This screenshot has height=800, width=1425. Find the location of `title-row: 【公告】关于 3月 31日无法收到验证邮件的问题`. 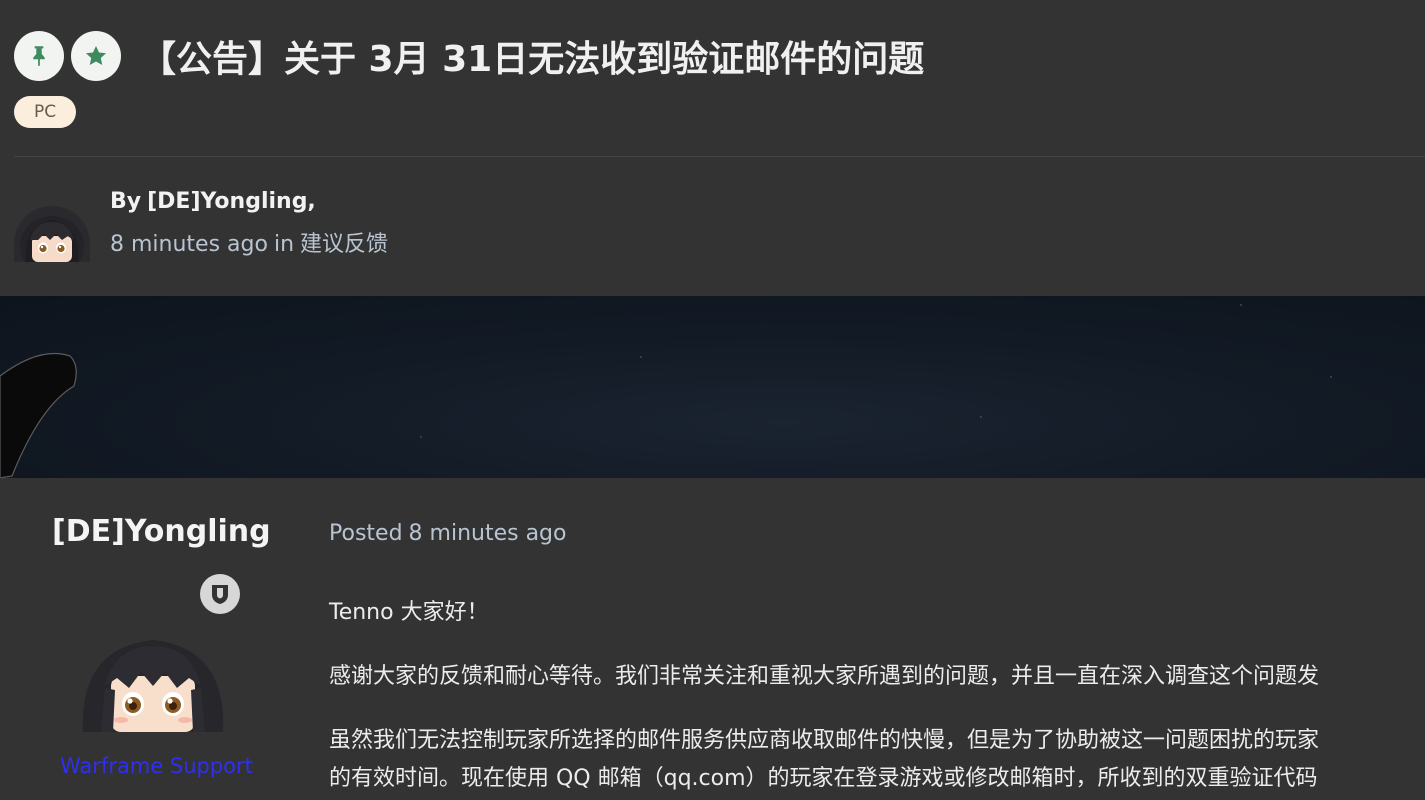

title-row: 【公告】关于 3月 31日无法收到验证邮件的问题 is located at coordinates (469, 56).